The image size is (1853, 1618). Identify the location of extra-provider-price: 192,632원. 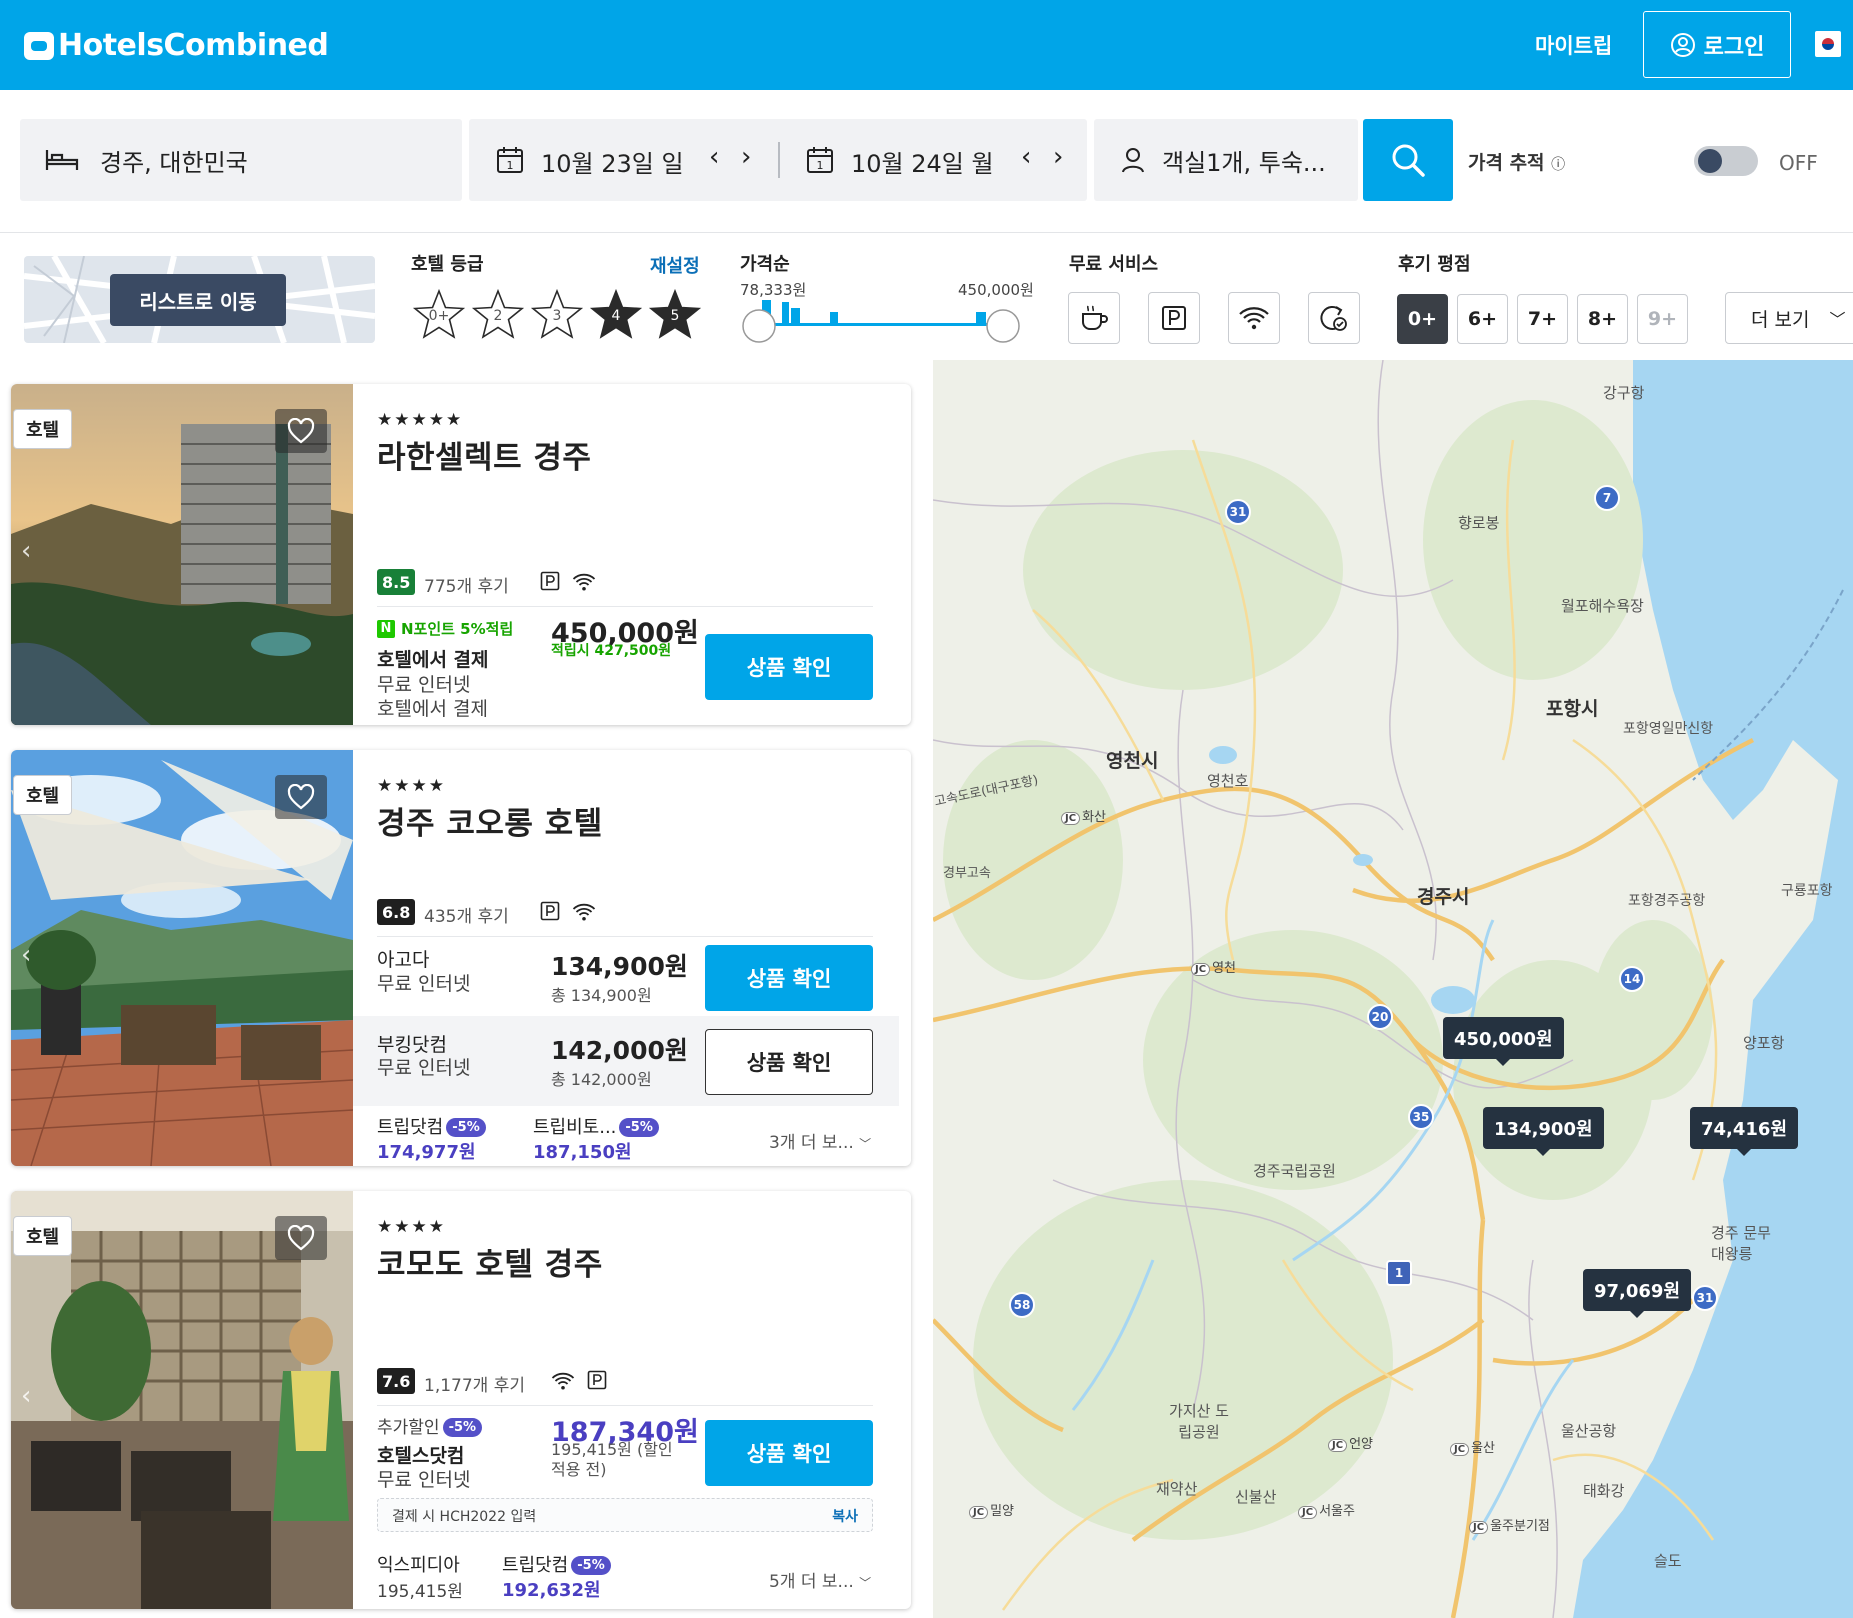
(551, 1590).